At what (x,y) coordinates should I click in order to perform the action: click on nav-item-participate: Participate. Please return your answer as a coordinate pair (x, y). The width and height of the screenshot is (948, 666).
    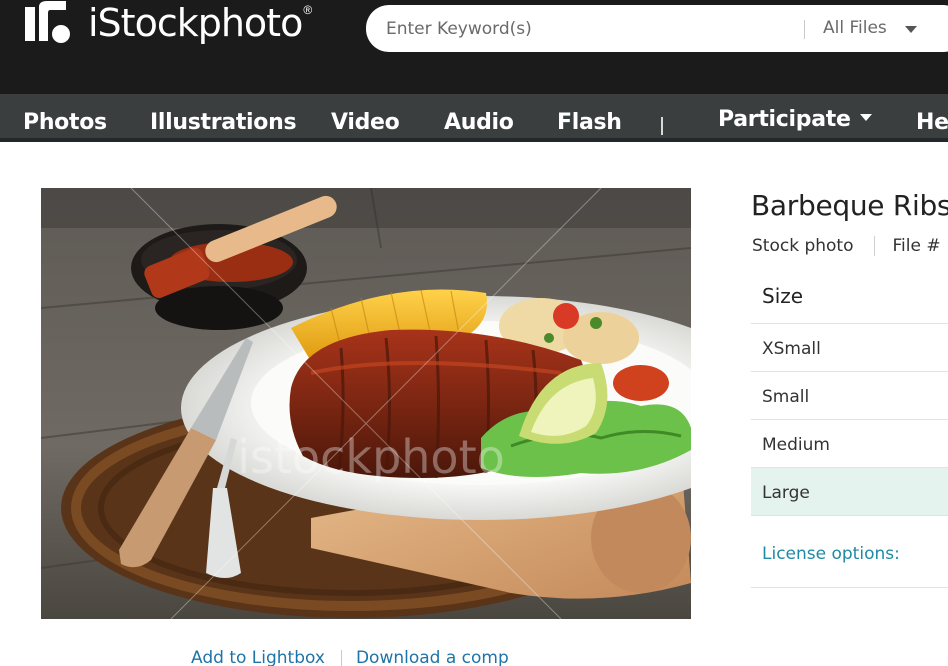
    Looking at the image, I should click on (795, 116).